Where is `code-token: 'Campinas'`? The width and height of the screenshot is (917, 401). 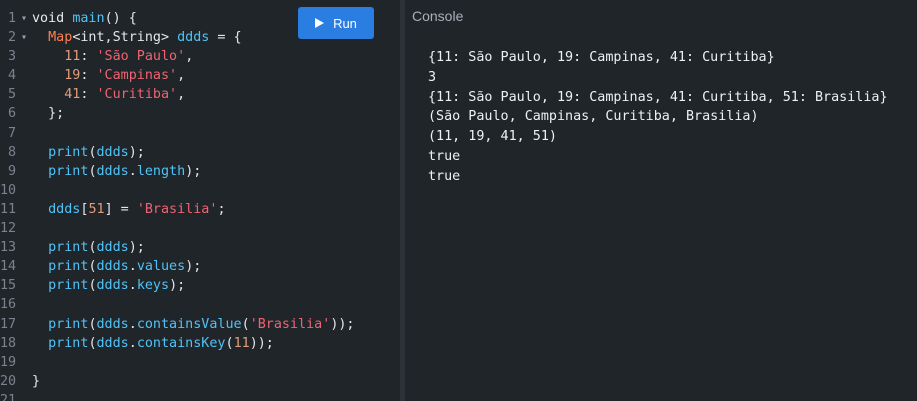 code-token: 'Campinas' is located at coordinates (137, 76).